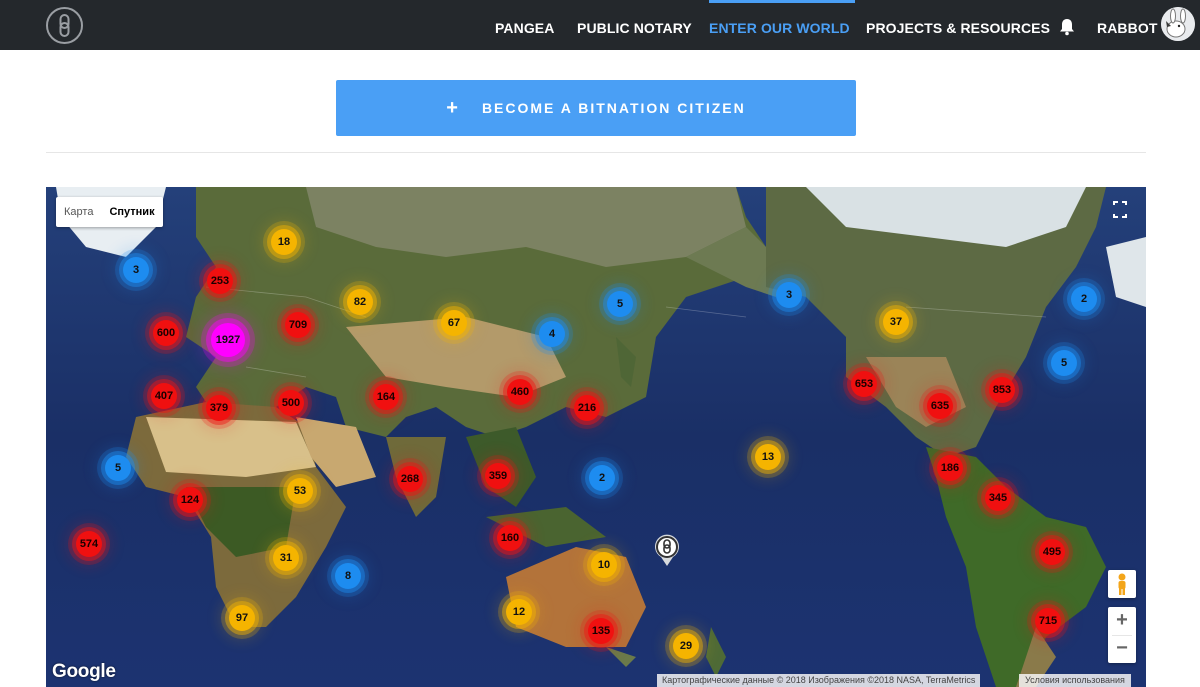 This screenshot has width=1200, height=687. I want to click on map-cluster-marker: 53, so click(300, 491).